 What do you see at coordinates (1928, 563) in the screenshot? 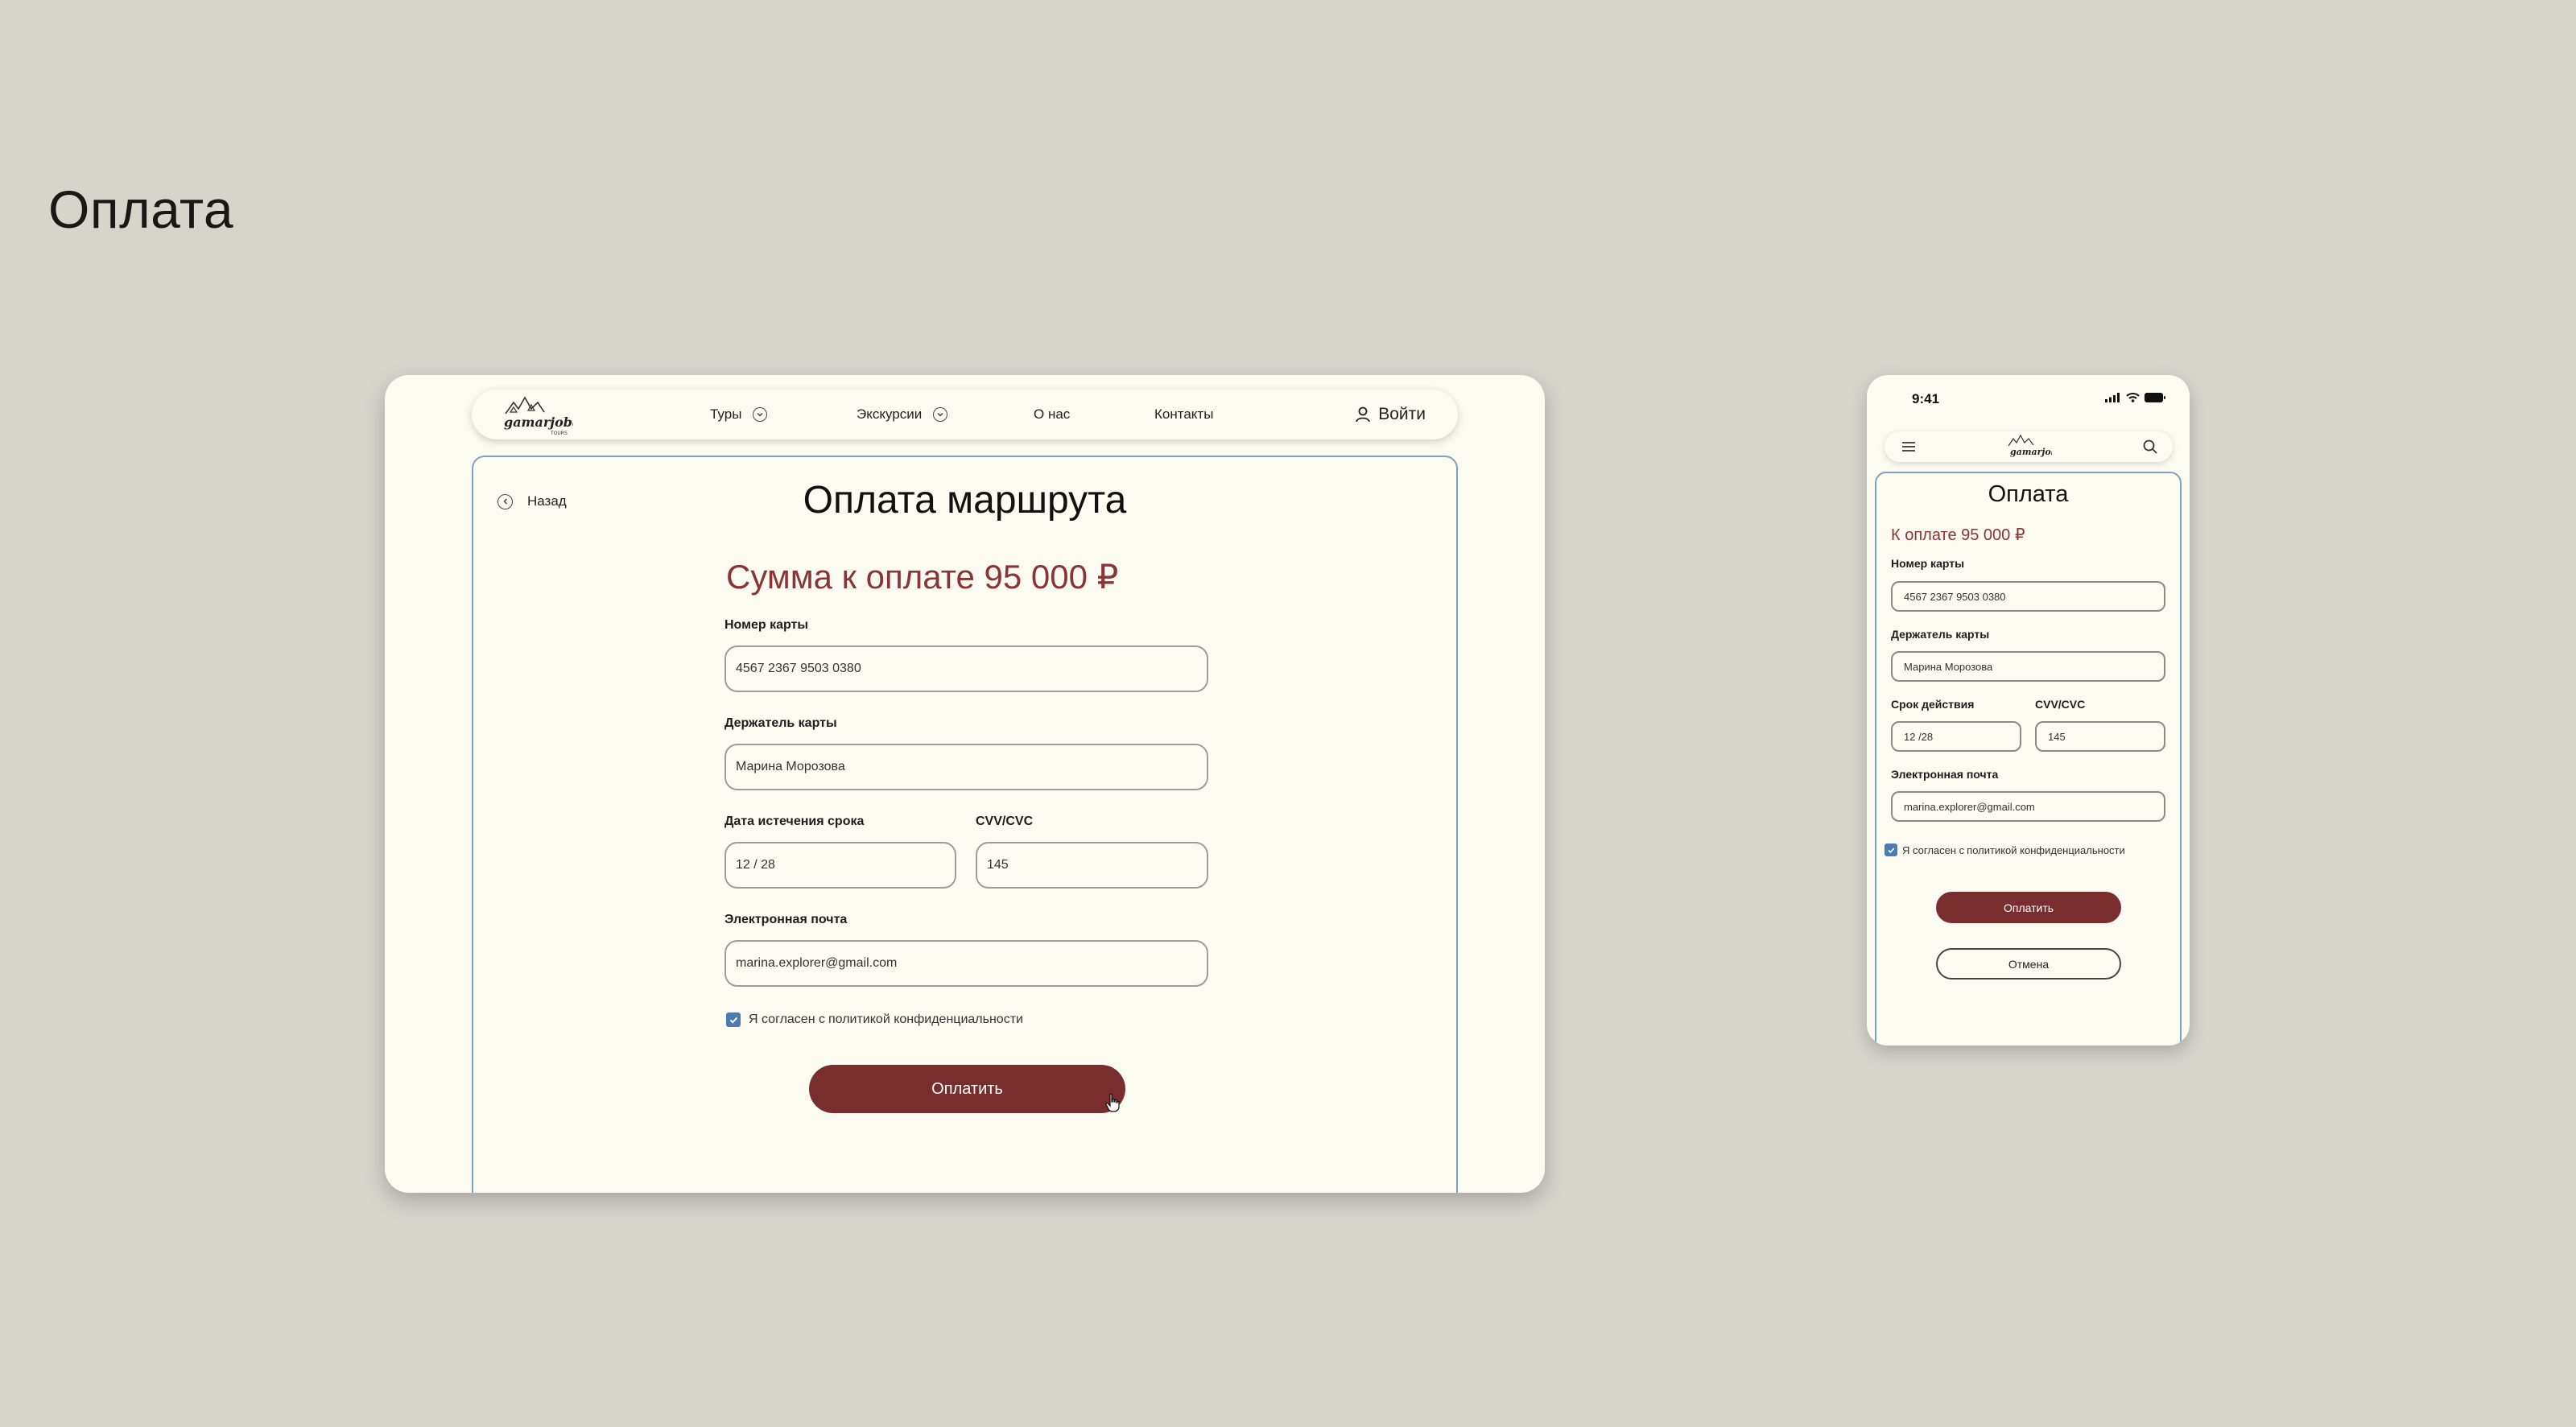
I see `mobile-card-number-label: Номер карты` at bounding box center [1928, 563].